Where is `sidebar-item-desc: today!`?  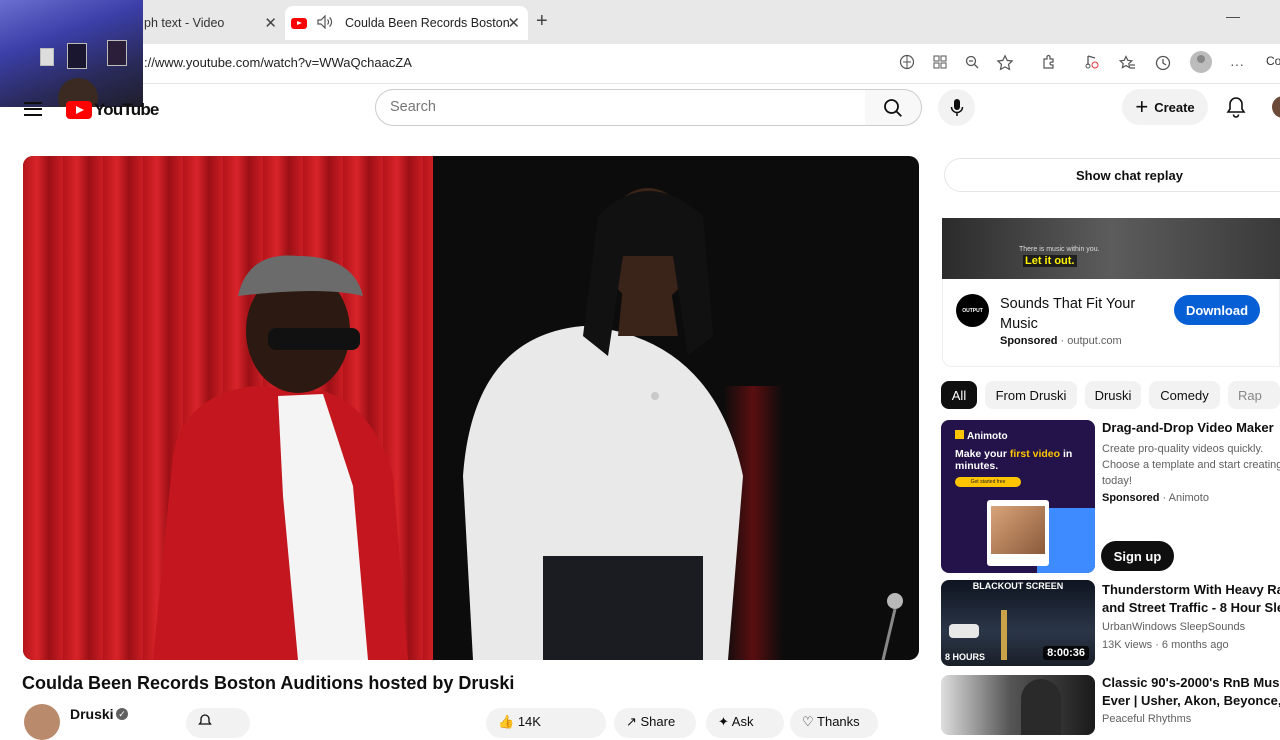
sidebar-item-desc: today! is located at coordinates (1117, 481).